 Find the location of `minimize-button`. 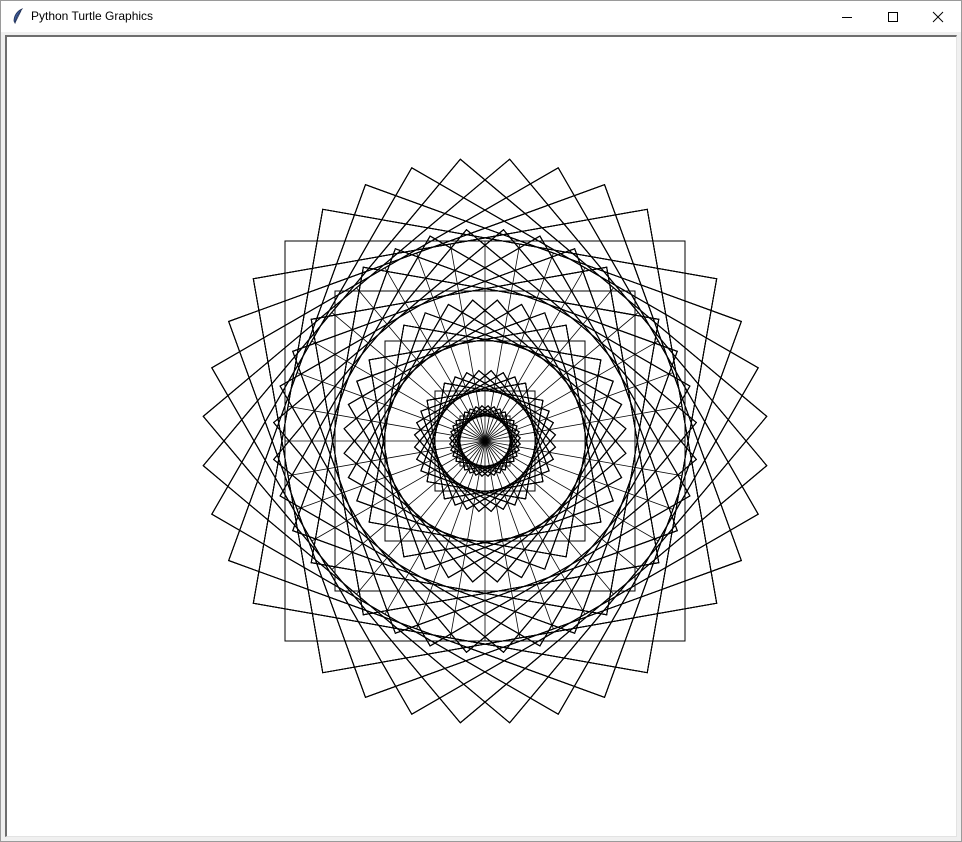

minimize-button is located at coordinates (847, 16).